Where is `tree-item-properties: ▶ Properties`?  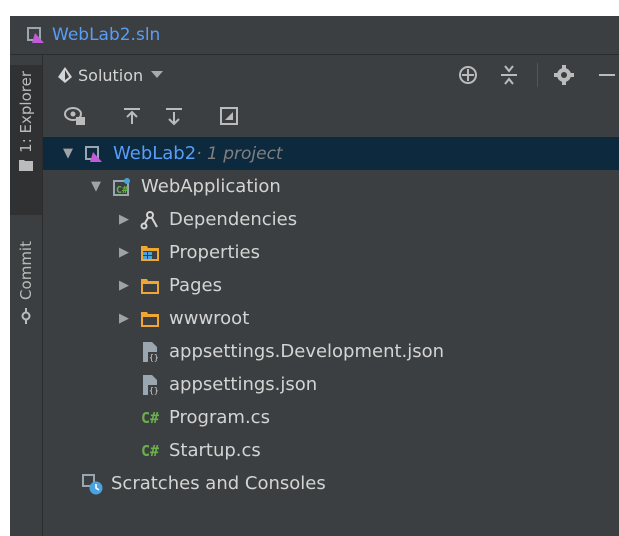 tree-item-properties: ▶ Properties is located at coordinates (331, 252).